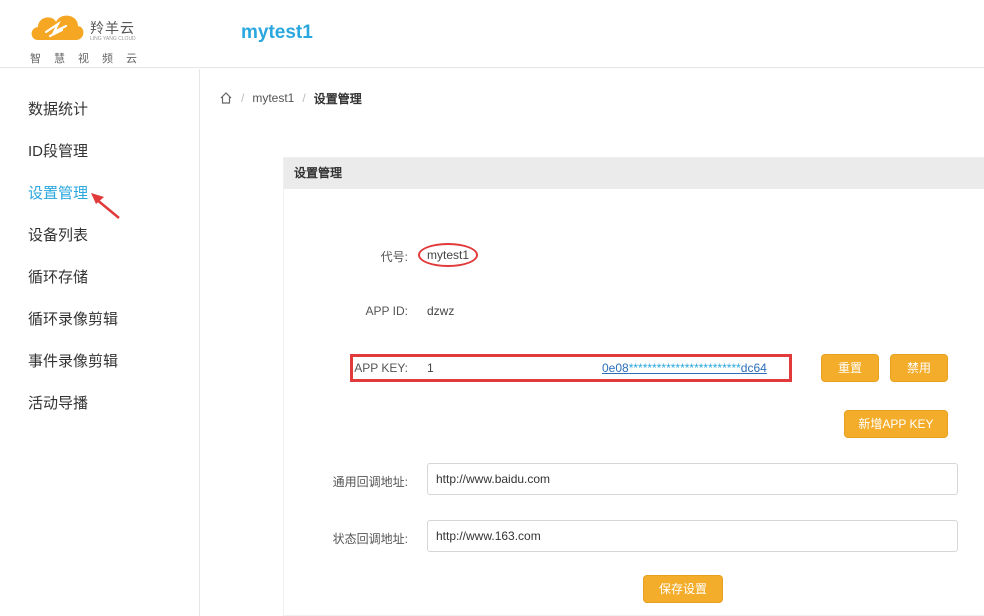 The width and height of the screenshot is (984, 616). Describe the element at coordinates (615, 368) in the screenshot. I see `appkey-prefix: 0e08` at that location.